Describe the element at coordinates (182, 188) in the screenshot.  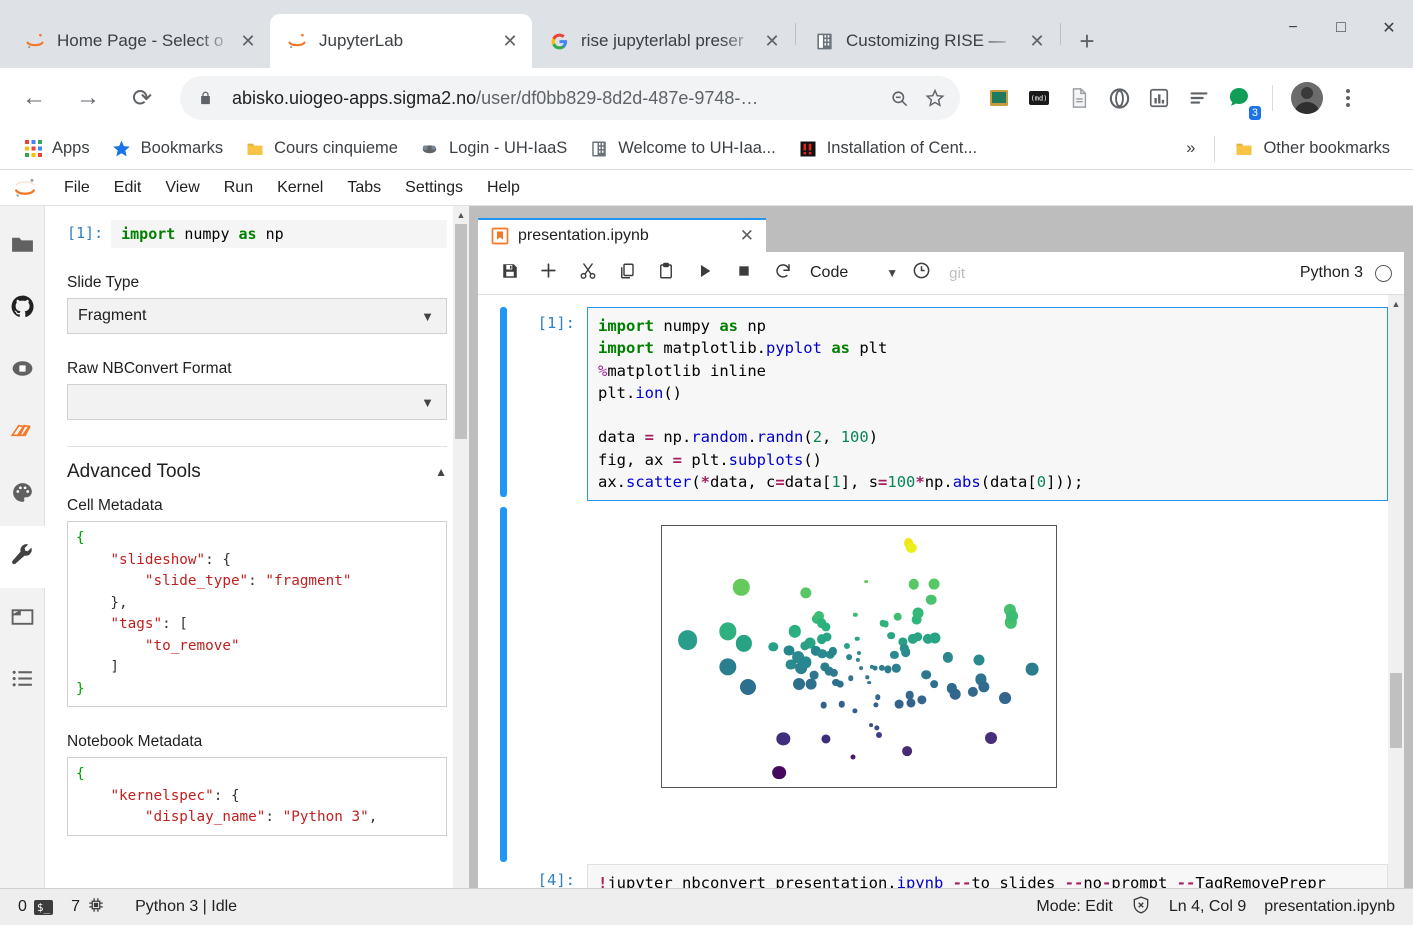
I see `menu-view: View` at that location.